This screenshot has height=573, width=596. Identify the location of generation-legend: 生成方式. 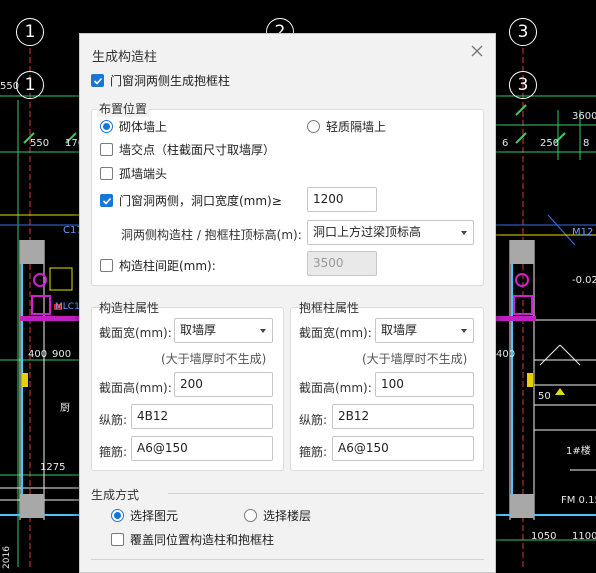
(115, 495).